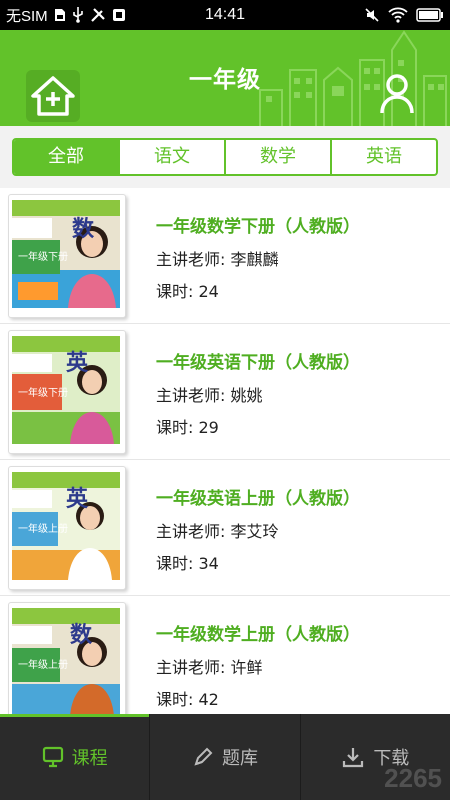 This screenshot has height=800, width=450. Describe the element at coordinates (383, 157) in the screenshot. I see `tab-english: 英语` at that location.